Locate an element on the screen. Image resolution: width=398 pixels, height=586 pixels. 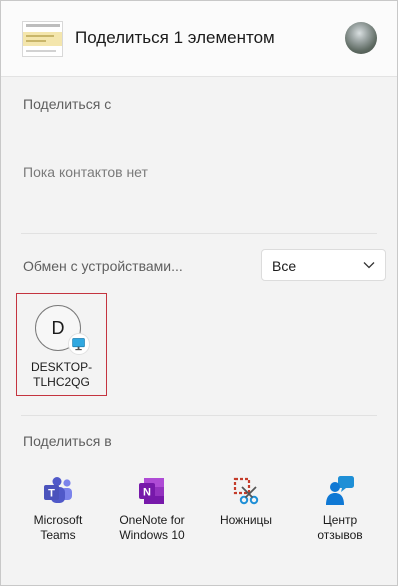
dropdown-selected-value: Все is located at coordinates (284, 266).